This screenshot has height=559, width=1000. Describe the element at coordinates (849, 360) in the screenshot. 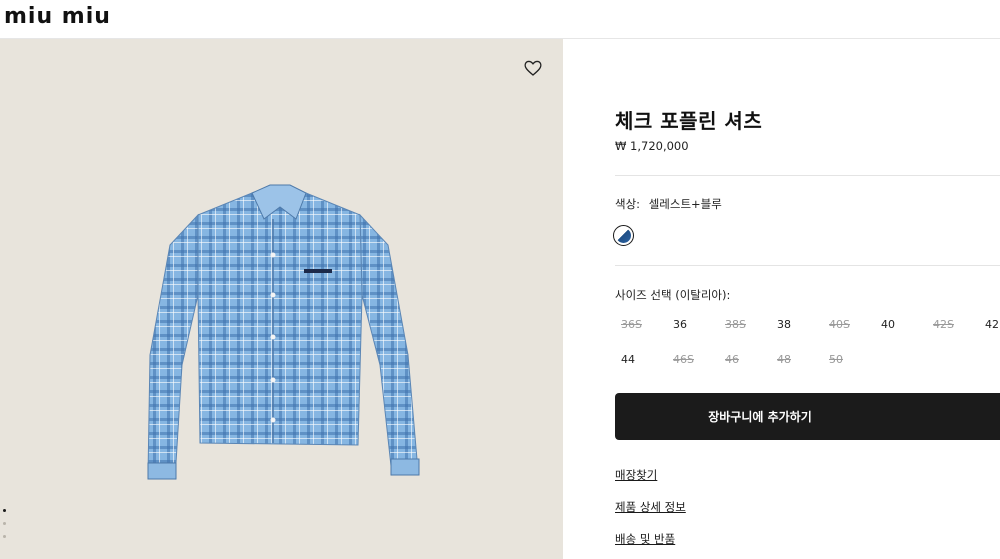

I see `size-option-50: 50` at that location.